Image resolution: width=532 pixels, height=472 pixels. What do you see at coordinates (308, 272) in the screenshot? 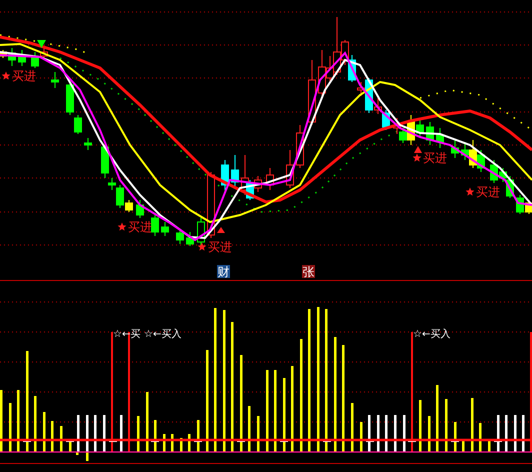
I see `tag-badge: 张` at bounding box center [308, 272].